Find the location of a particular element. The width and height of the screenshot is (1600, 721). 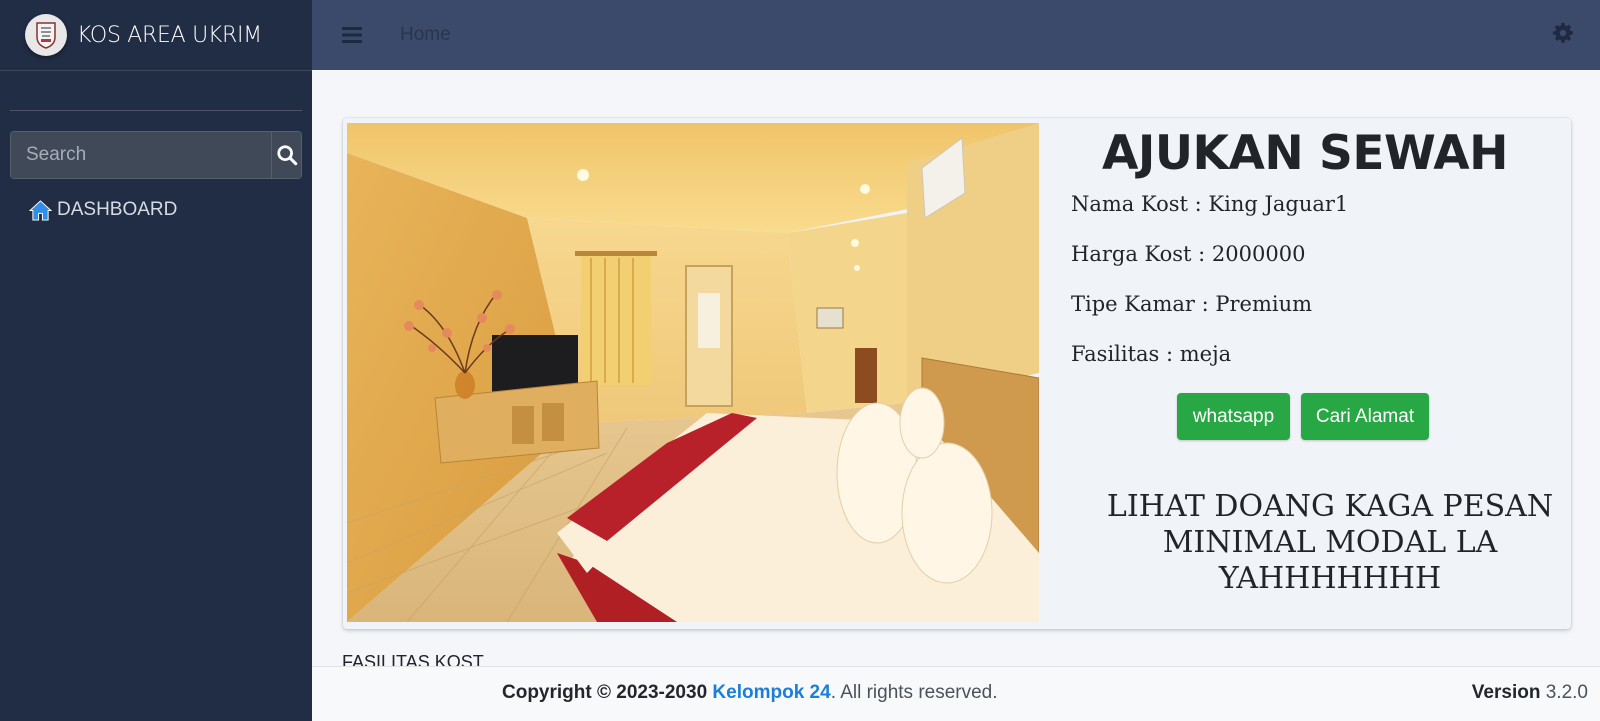

sidebar-search is located at coordinates (156, 155).